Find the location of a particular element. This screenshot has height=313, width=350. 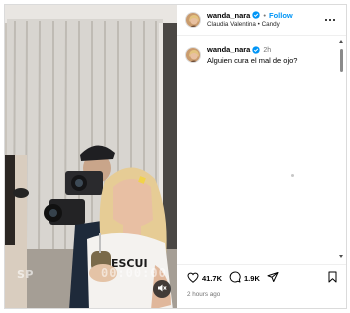

comment-button: 1.9K is located at coordinates (244, 279).